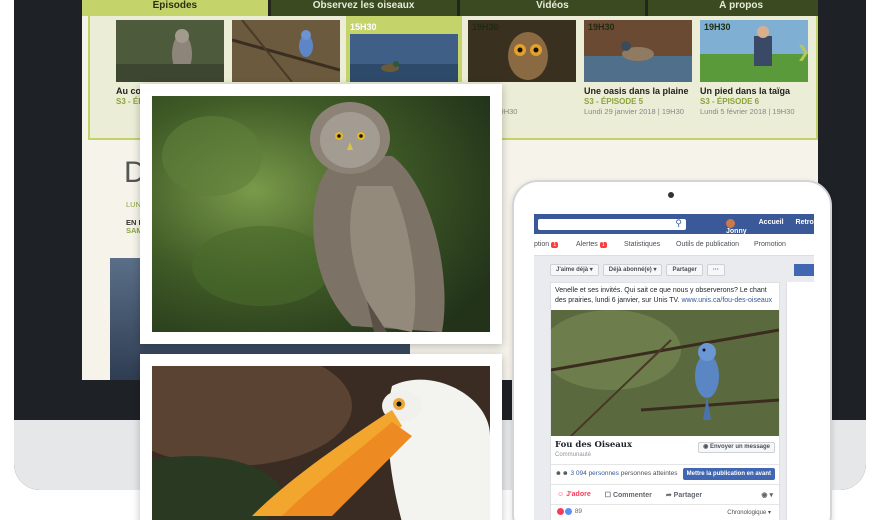 This screenshot has height=520, width=880. What do you see at coordinates (739, 447) in the screenshot?
I see `send-message-label: Envoyer un message` at bounding box center [739, 447].